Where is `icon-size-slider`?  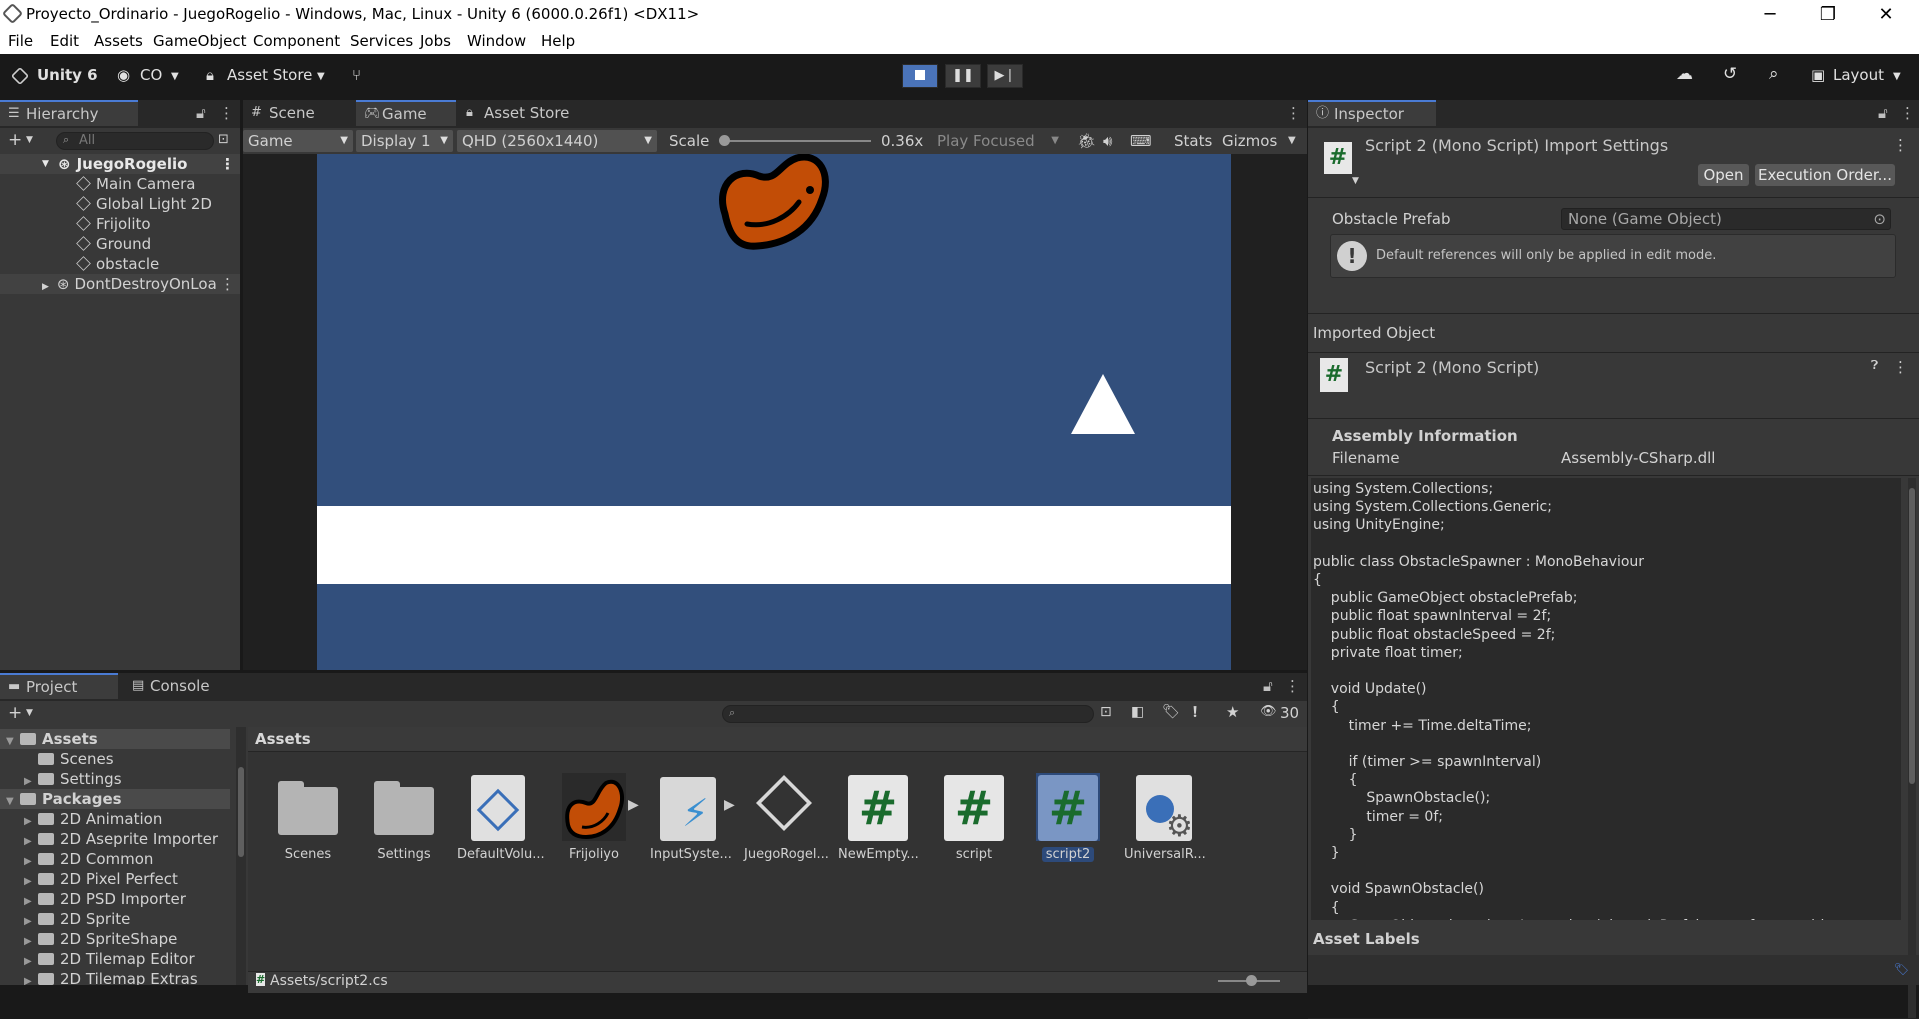
icon-size-slider is located at coordinates (1249, 980).